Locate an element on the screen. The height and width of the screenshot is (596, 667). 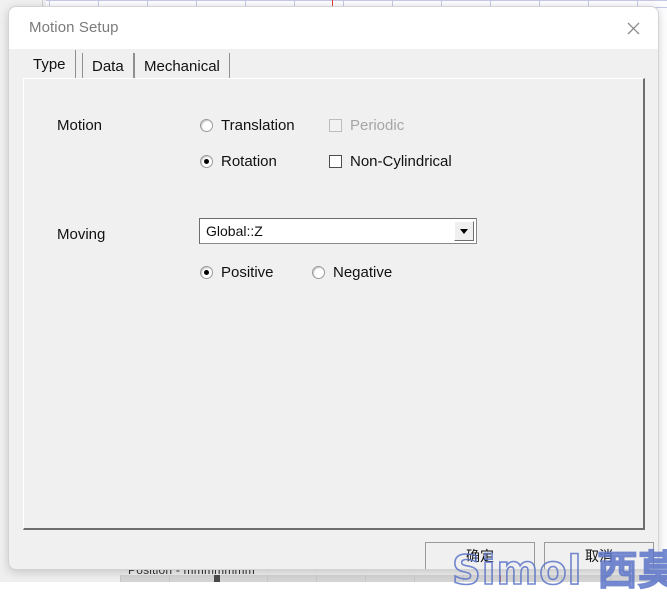
checkbox-periodic-indicator is located at coordinates (335, 125).